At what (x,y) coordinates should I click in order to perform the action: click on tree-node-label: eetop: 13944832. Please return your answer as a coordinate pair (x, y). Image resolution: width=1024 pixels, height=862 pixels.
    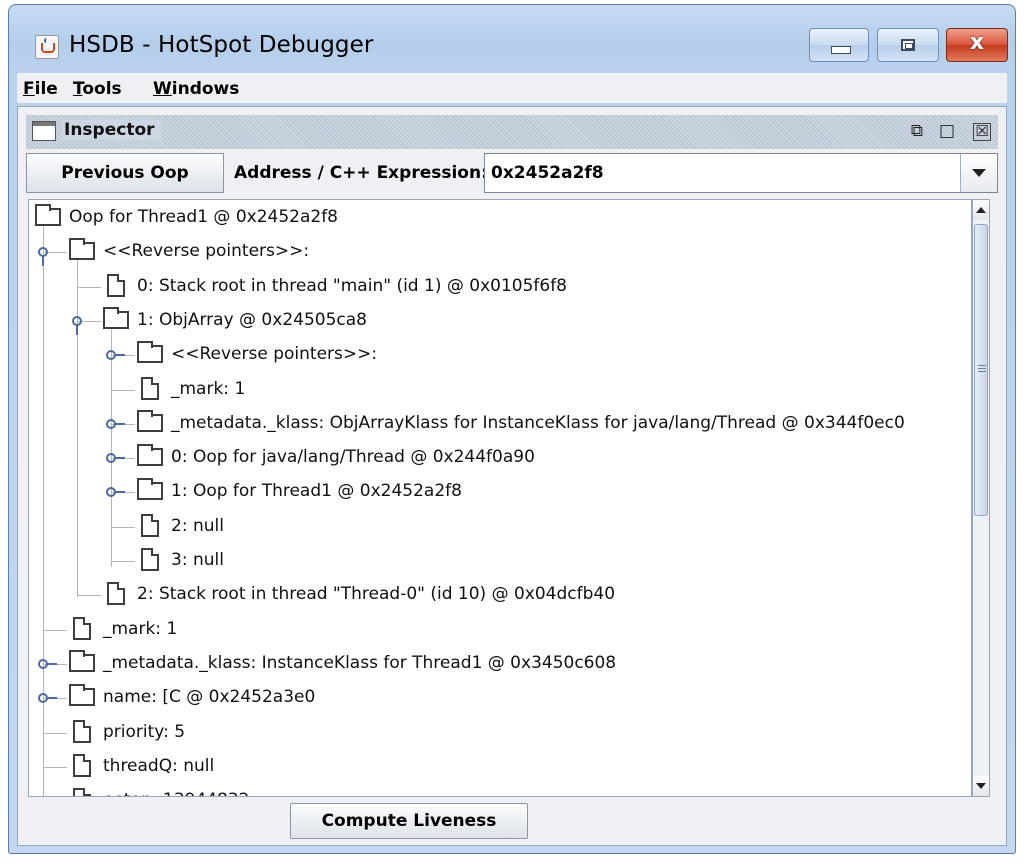
    Looking at the image, I should click on (176, 793).